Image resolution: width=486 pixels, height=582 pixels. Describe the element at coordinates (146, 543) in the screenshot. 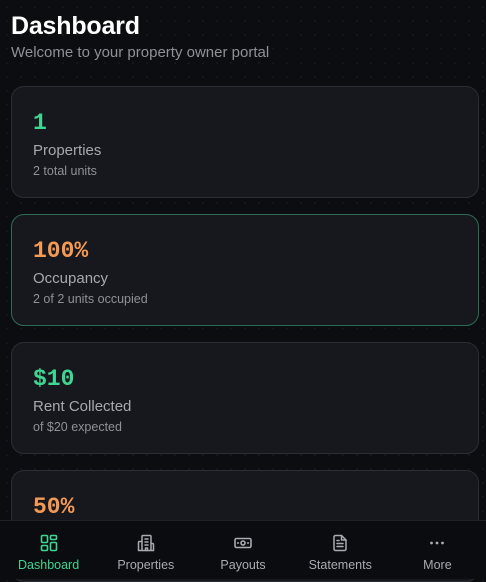

I see `building-icon` at that location.